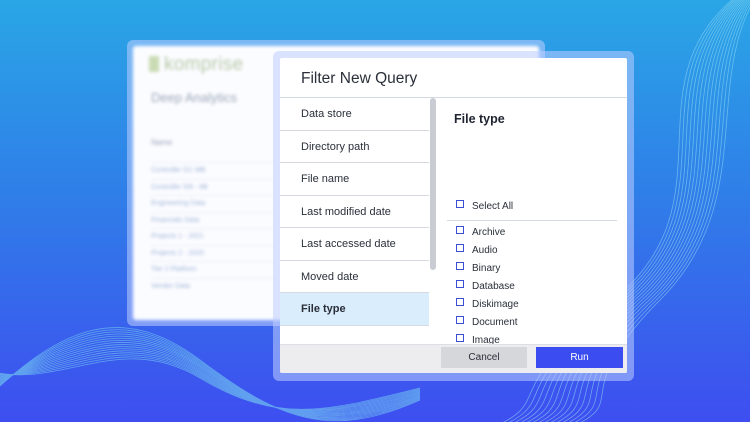 This screenshot has height=422, width=750. I want to click on background-column-header: Name, so click(162, 142).